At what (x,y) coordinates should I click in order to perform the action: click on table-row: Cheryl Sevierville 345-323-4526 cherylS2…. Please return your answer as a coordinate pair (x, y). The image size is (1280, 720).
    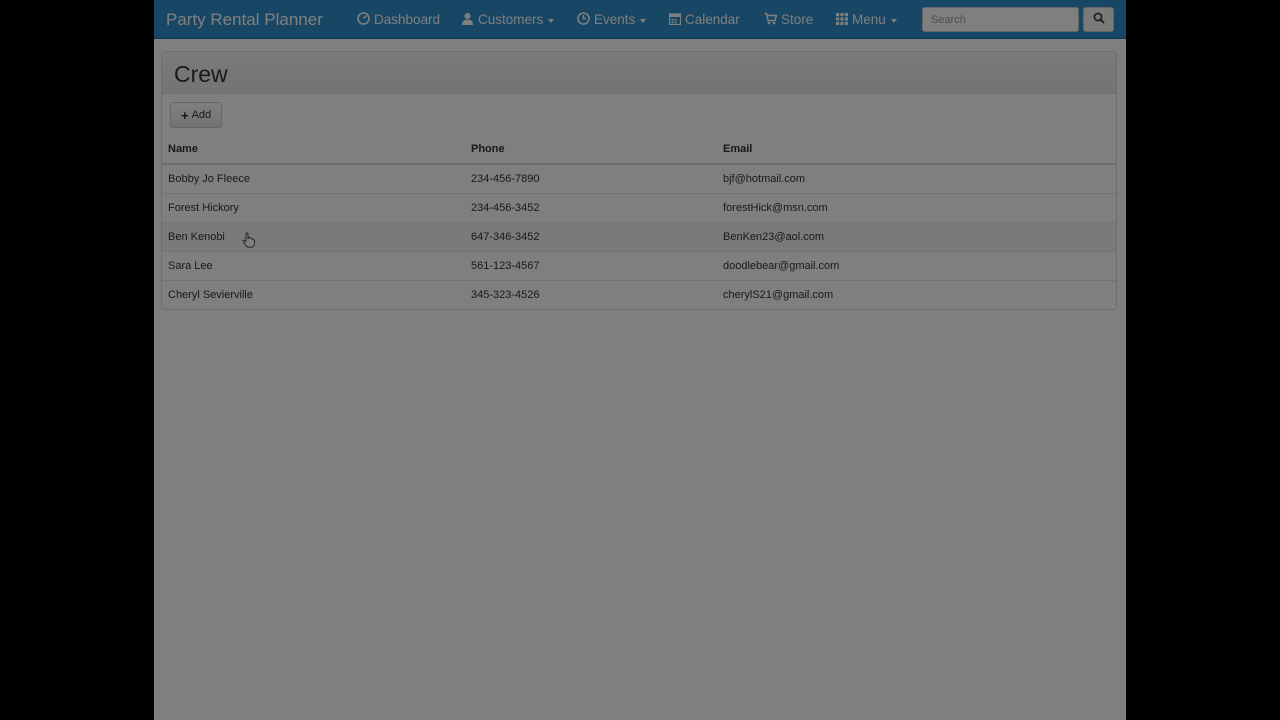
    Looking at the image, I should click on (639, 294).